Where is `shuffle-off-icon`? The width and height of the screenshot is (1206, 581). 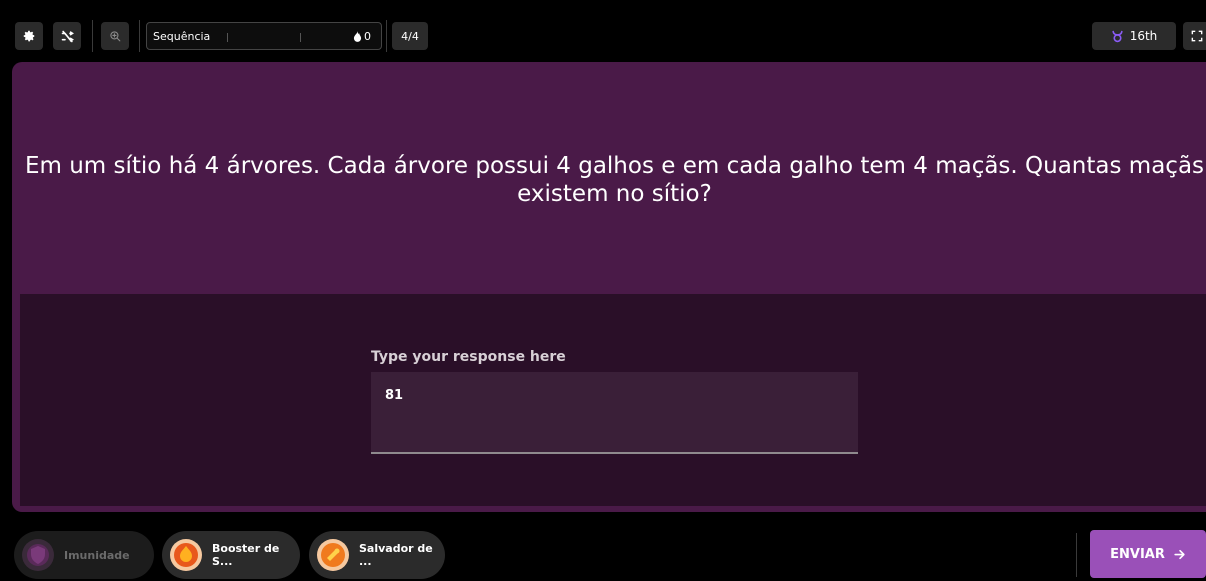
shuffle-off-icon is located at coordinates (67, 36).